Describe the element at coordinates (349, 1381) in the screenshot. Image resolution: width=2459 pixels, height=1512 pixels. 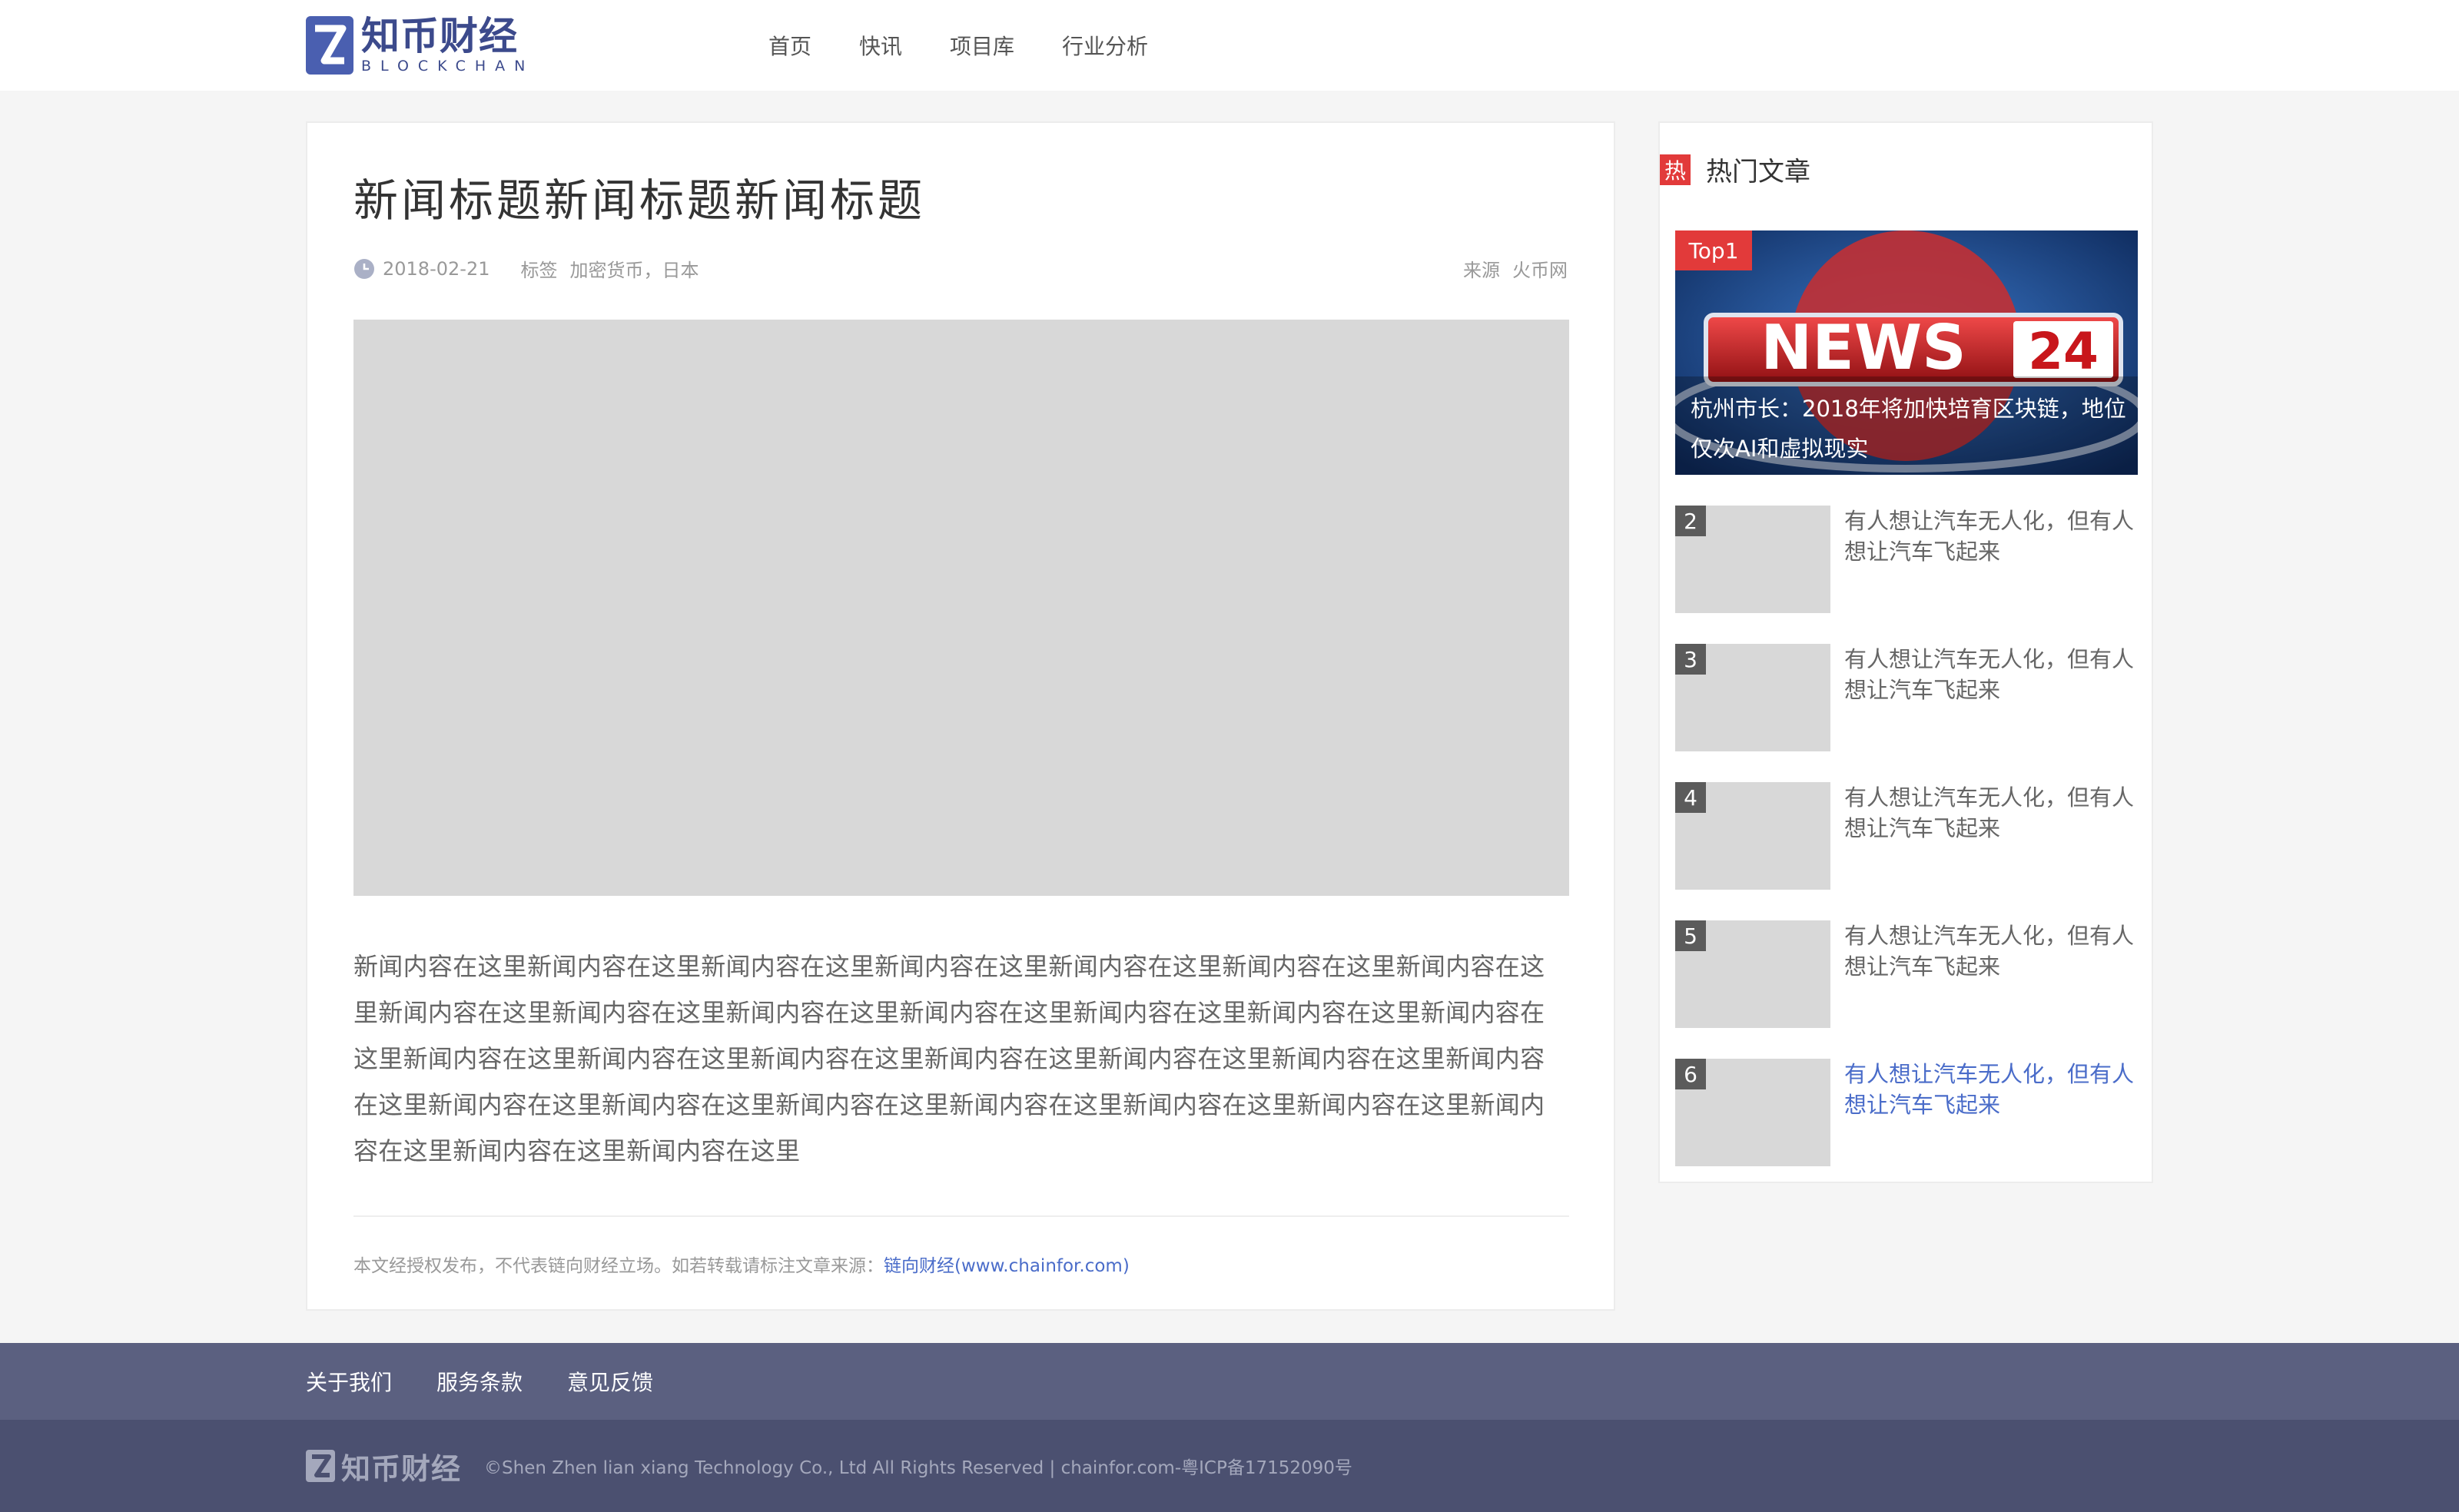
I see `footer-about: 关于我们` at that location.